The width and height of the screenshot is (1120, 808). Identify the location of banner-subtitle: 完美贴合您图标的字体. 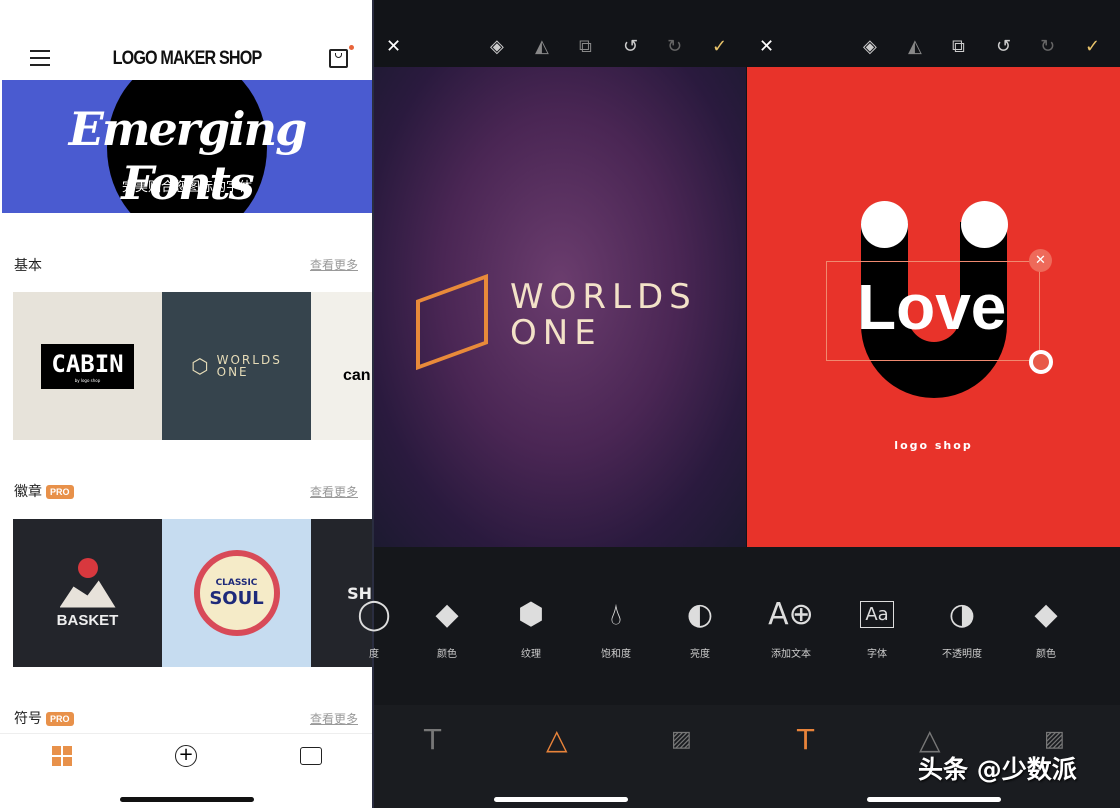
(186, 187).